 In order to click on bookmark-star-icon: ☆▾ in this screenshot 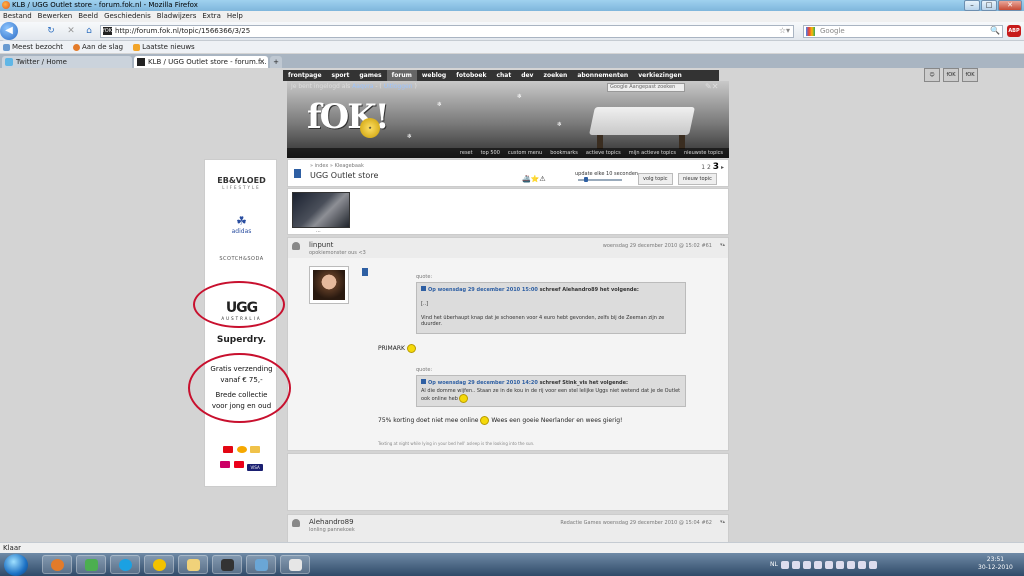, I will do `click(784, 30)`.